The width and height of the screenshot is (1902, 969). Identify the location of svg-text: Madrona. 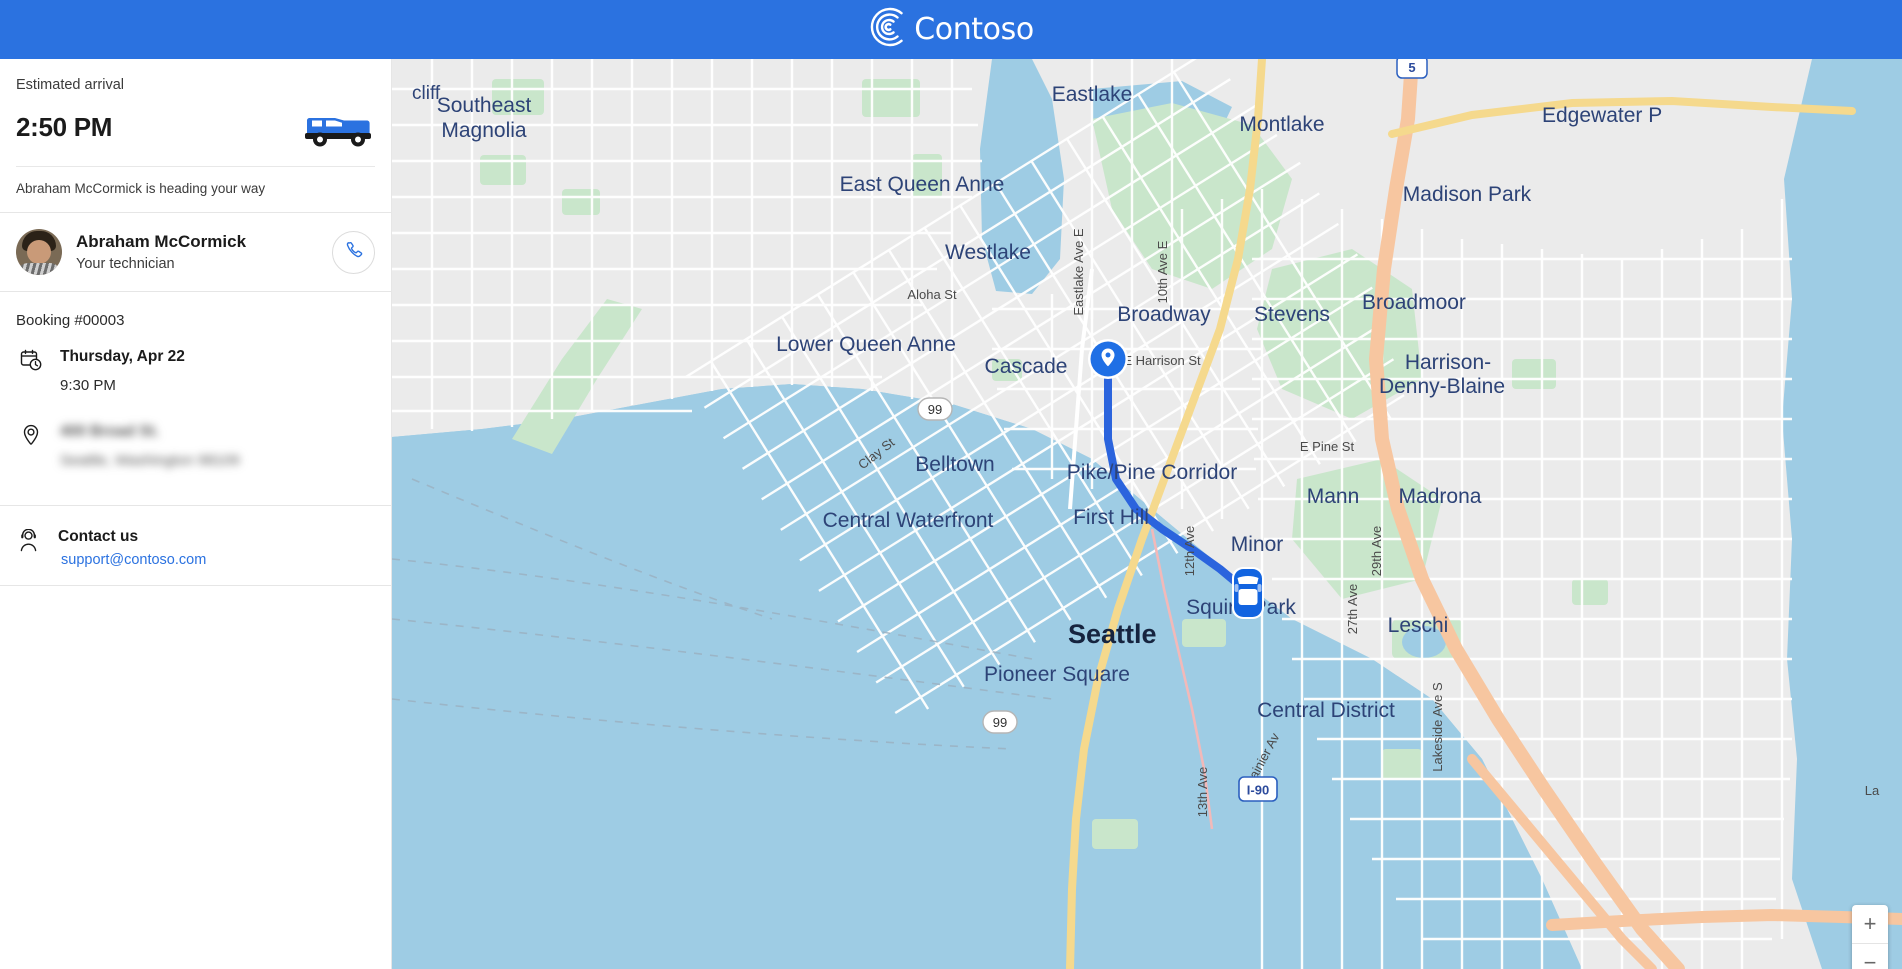
(1440, 496).